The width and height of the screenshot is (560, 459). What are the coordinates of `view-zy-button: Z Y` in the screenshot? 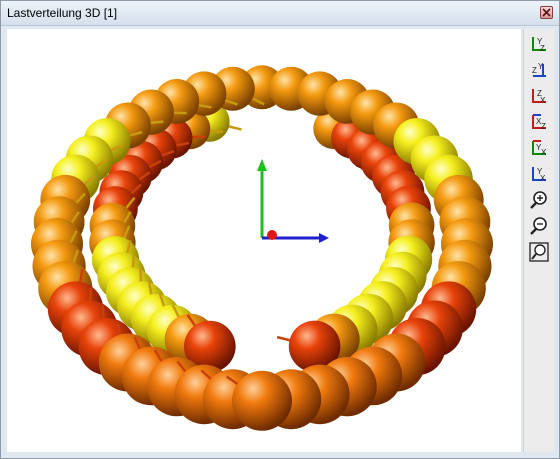 It's located at (539, 70).